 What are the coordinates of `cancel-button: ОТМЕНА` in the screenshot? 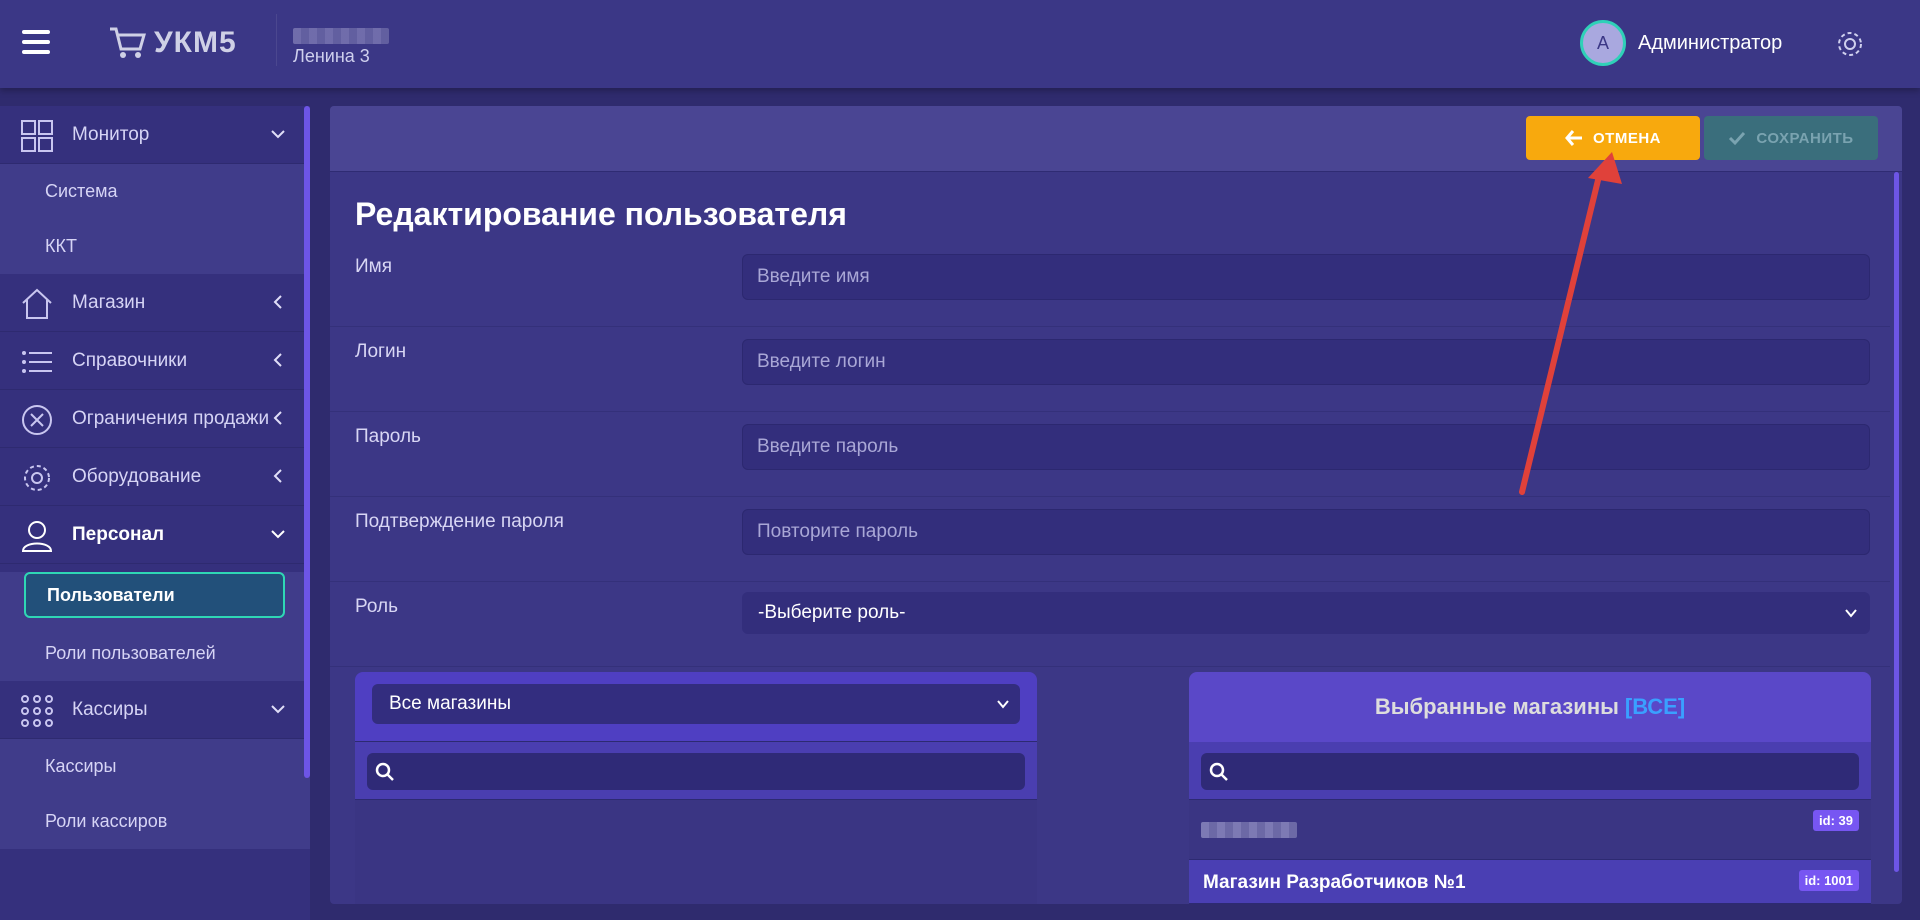 It's located at (1613, 138).